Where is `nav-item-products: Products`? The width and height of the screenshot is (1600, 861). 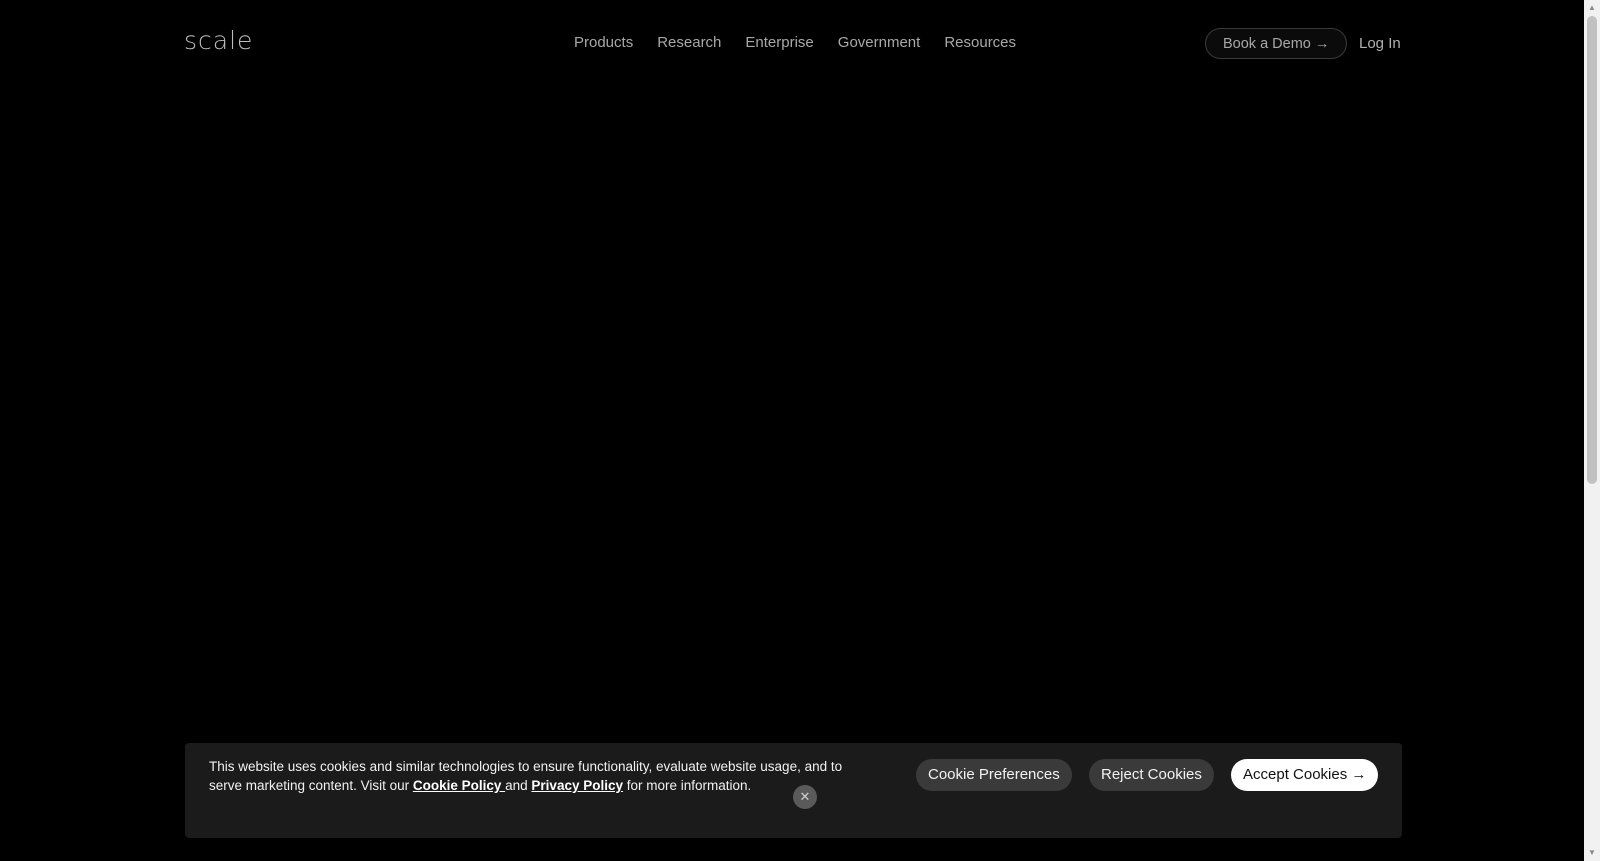
nav-item-products: Products is located at coordinates (603, 43).